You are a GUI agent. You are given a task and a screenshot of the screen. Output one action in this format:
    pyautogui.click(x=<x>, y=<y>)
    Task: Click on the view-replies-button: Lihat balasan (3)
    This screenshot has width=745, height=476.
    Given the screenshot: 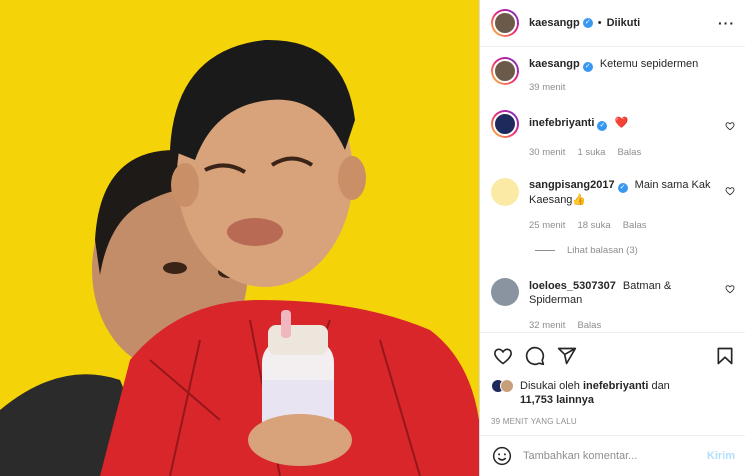 What is the action you would take?
    pyautogui.click(x=635, y=250)
    